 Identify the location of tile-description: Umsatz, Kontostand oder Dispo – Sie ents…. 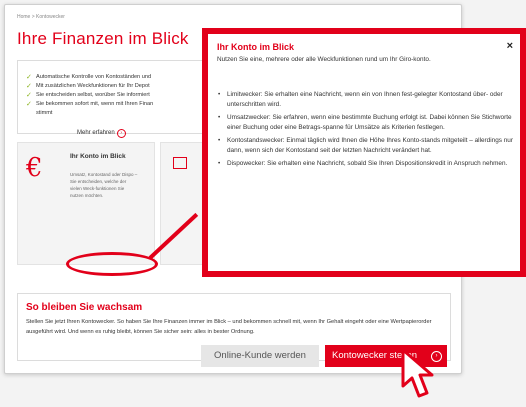
(104, 185).